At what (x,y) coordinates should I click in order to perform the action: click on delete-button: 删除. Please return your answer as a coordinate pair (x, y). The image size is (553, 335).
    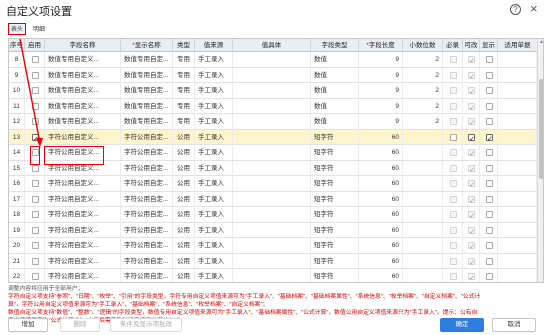
    Looking at the image, I should click on (80, 325).